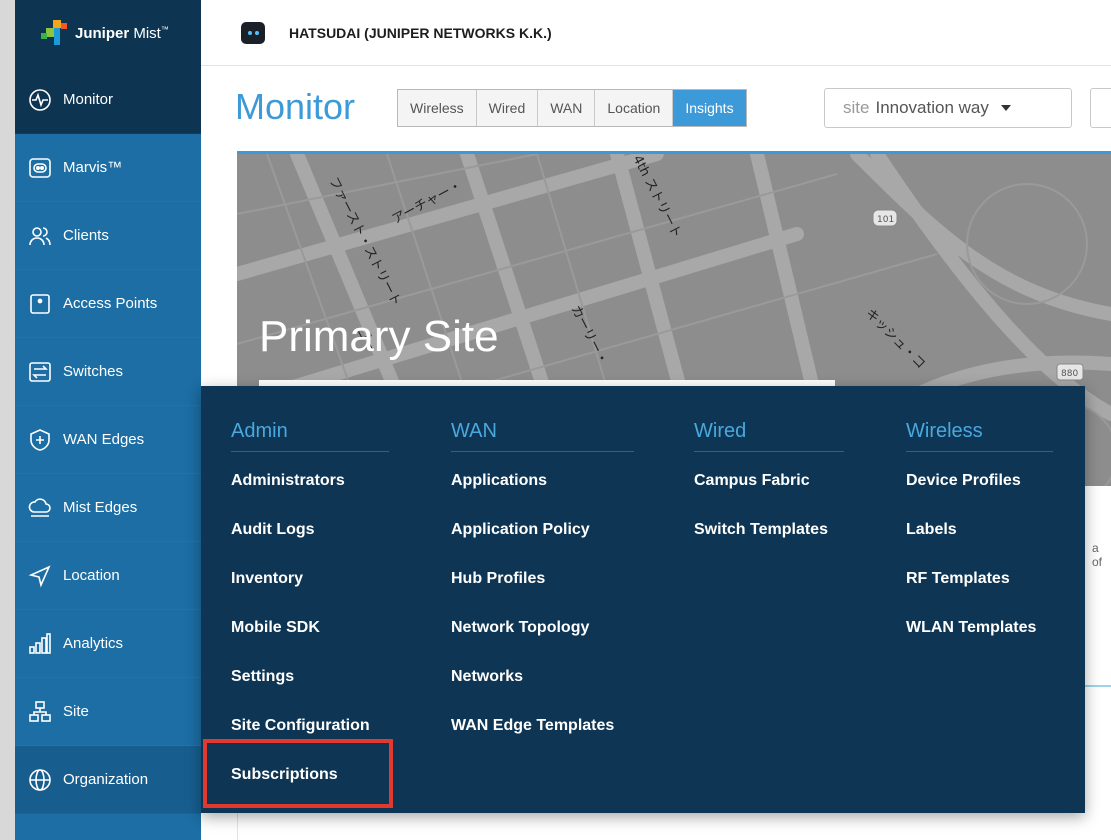  What do you see at coordinates (310, 529) in the screenshot?
I see `menu-item-audit-logs: Audit Logs` at bounding box center [310, 529].